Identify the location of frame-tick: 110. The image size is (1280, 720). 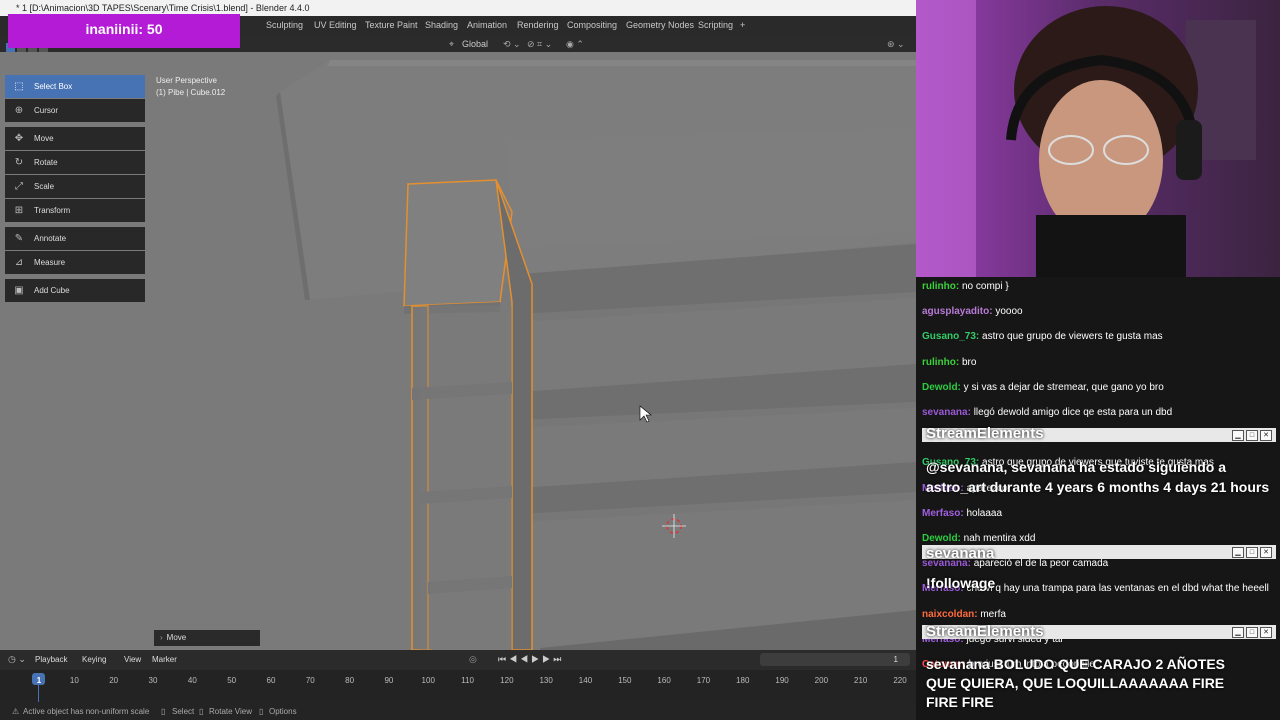
(467, 680).